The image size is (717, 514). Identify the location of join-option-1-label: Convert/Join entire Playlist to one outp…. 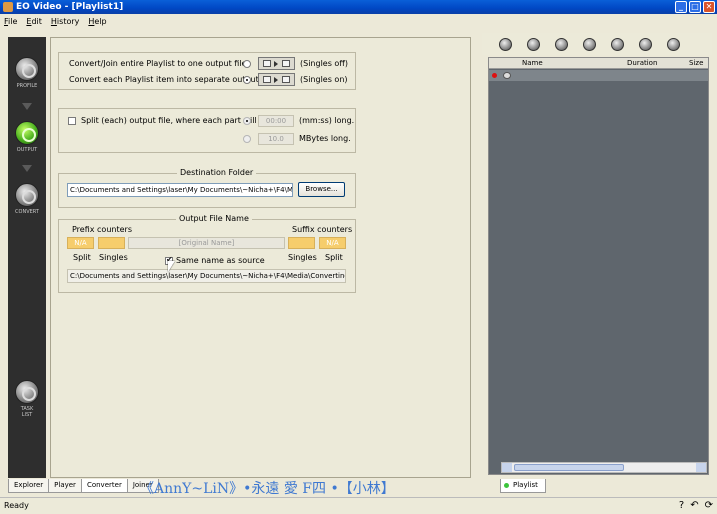
(158, 63).